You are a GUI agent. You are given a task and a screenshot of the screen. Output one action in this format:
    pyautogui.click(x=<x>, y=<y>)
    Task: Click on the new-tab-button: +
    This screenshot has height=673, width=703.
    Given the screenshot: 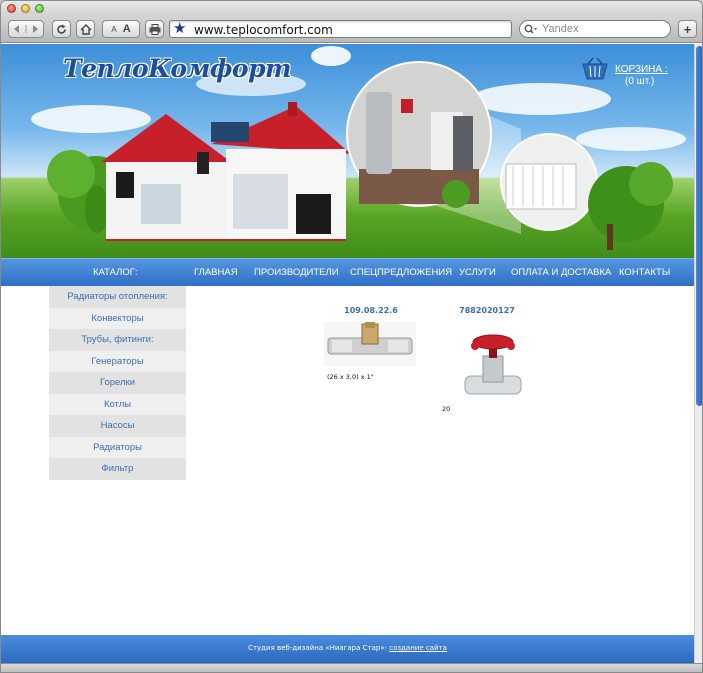 What is the action you would take?
    pyautogui.click(x=687, y=29)
    